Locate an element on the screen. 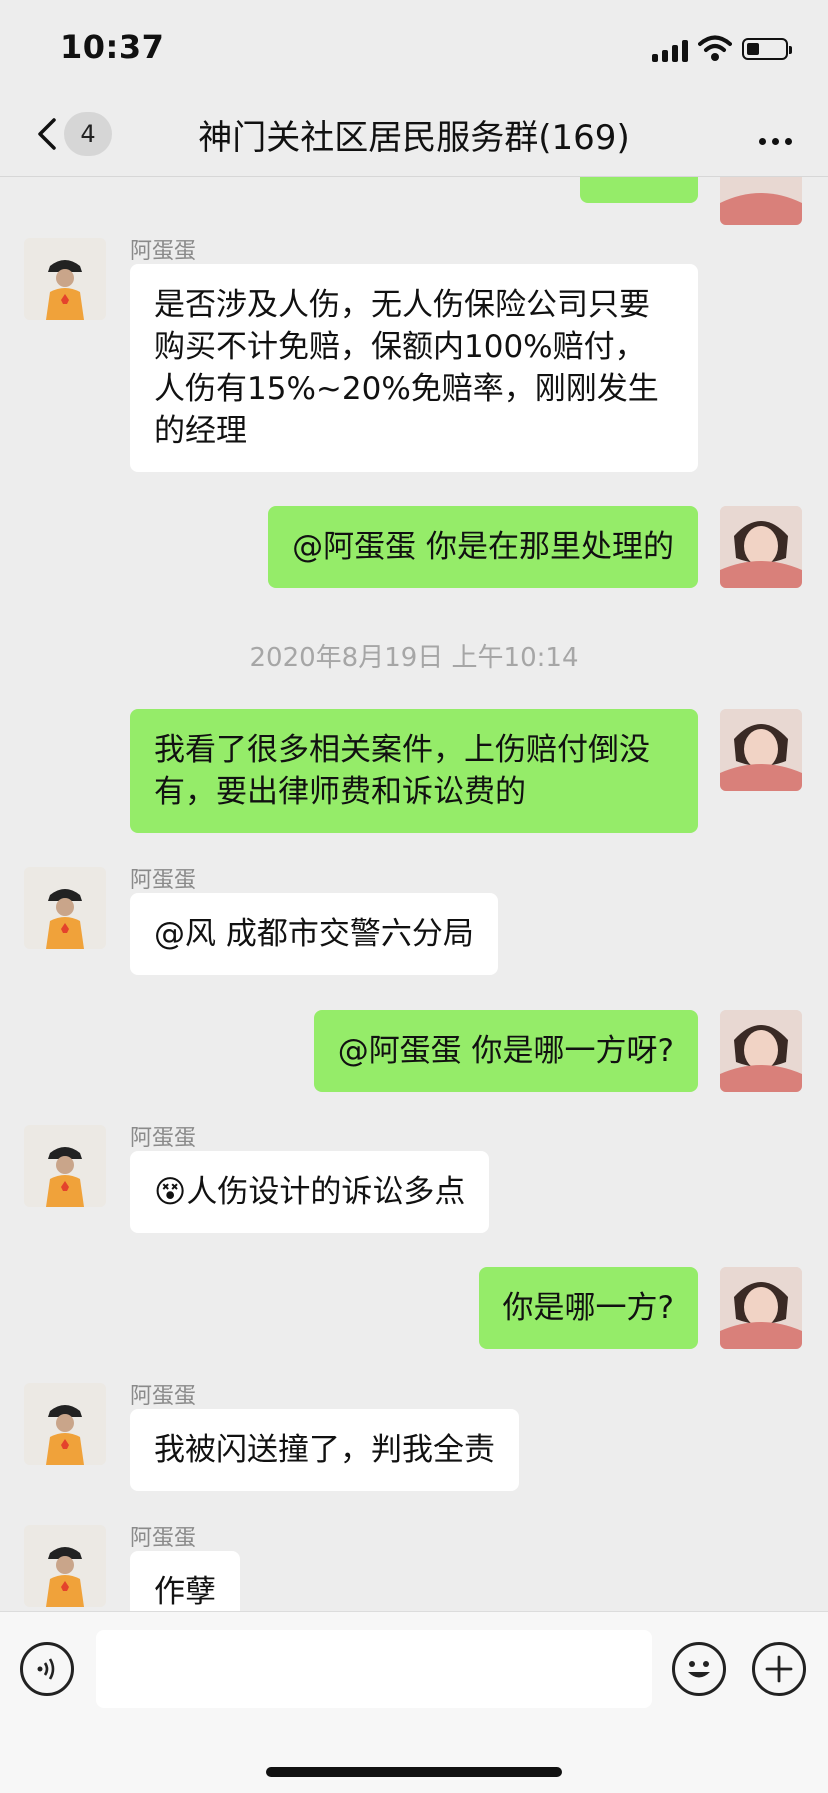 The image size is (828, 1793). status-bar: 10:37 is located at coordinates (414, 50).